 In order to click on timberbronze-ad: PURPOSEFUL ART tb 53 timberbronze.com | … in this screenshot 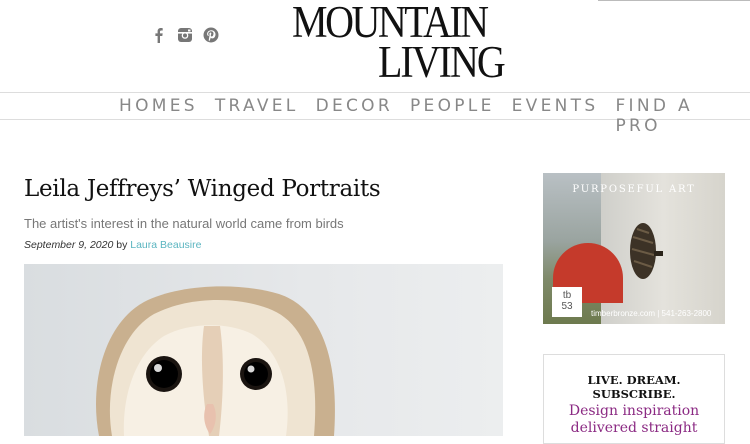, I will do `click(634, 248)`.